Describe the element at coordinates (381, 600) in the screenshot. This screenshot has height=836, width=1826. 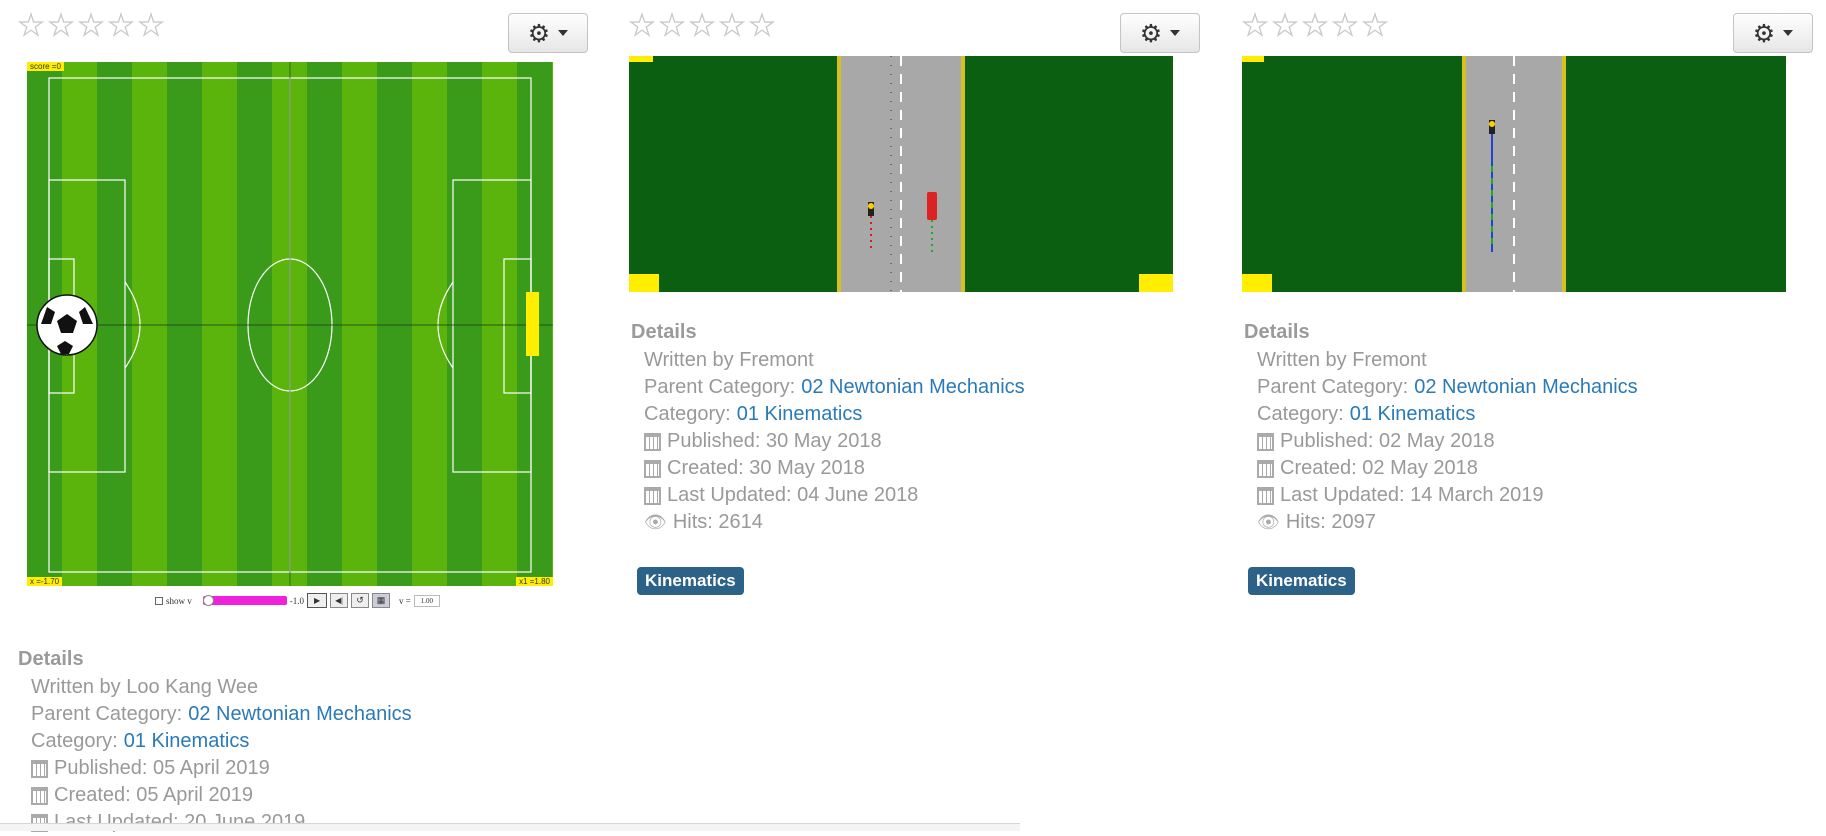
I see `fullscreen-button: ▦` at that location.